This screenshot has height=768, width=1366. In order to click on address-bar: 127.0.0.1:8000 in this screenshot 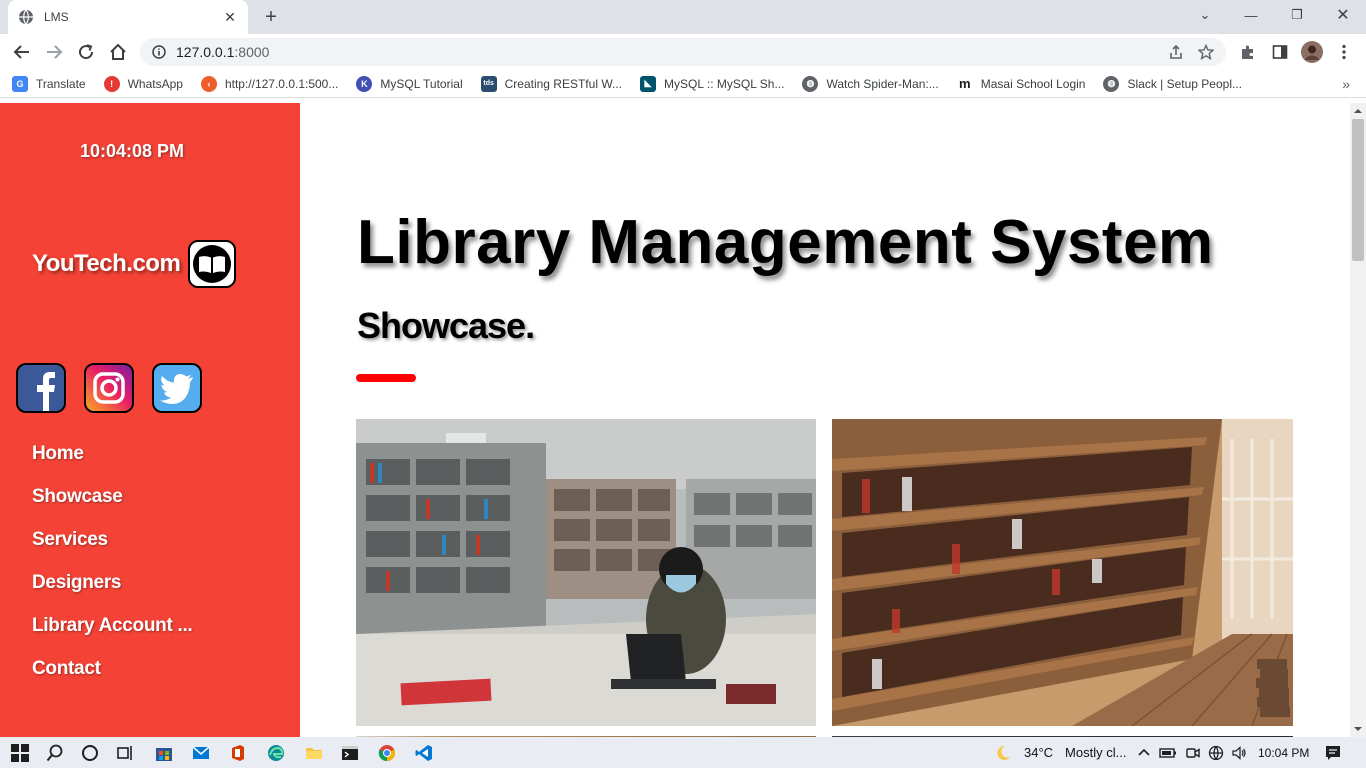, I will do `click(683, 52)`.